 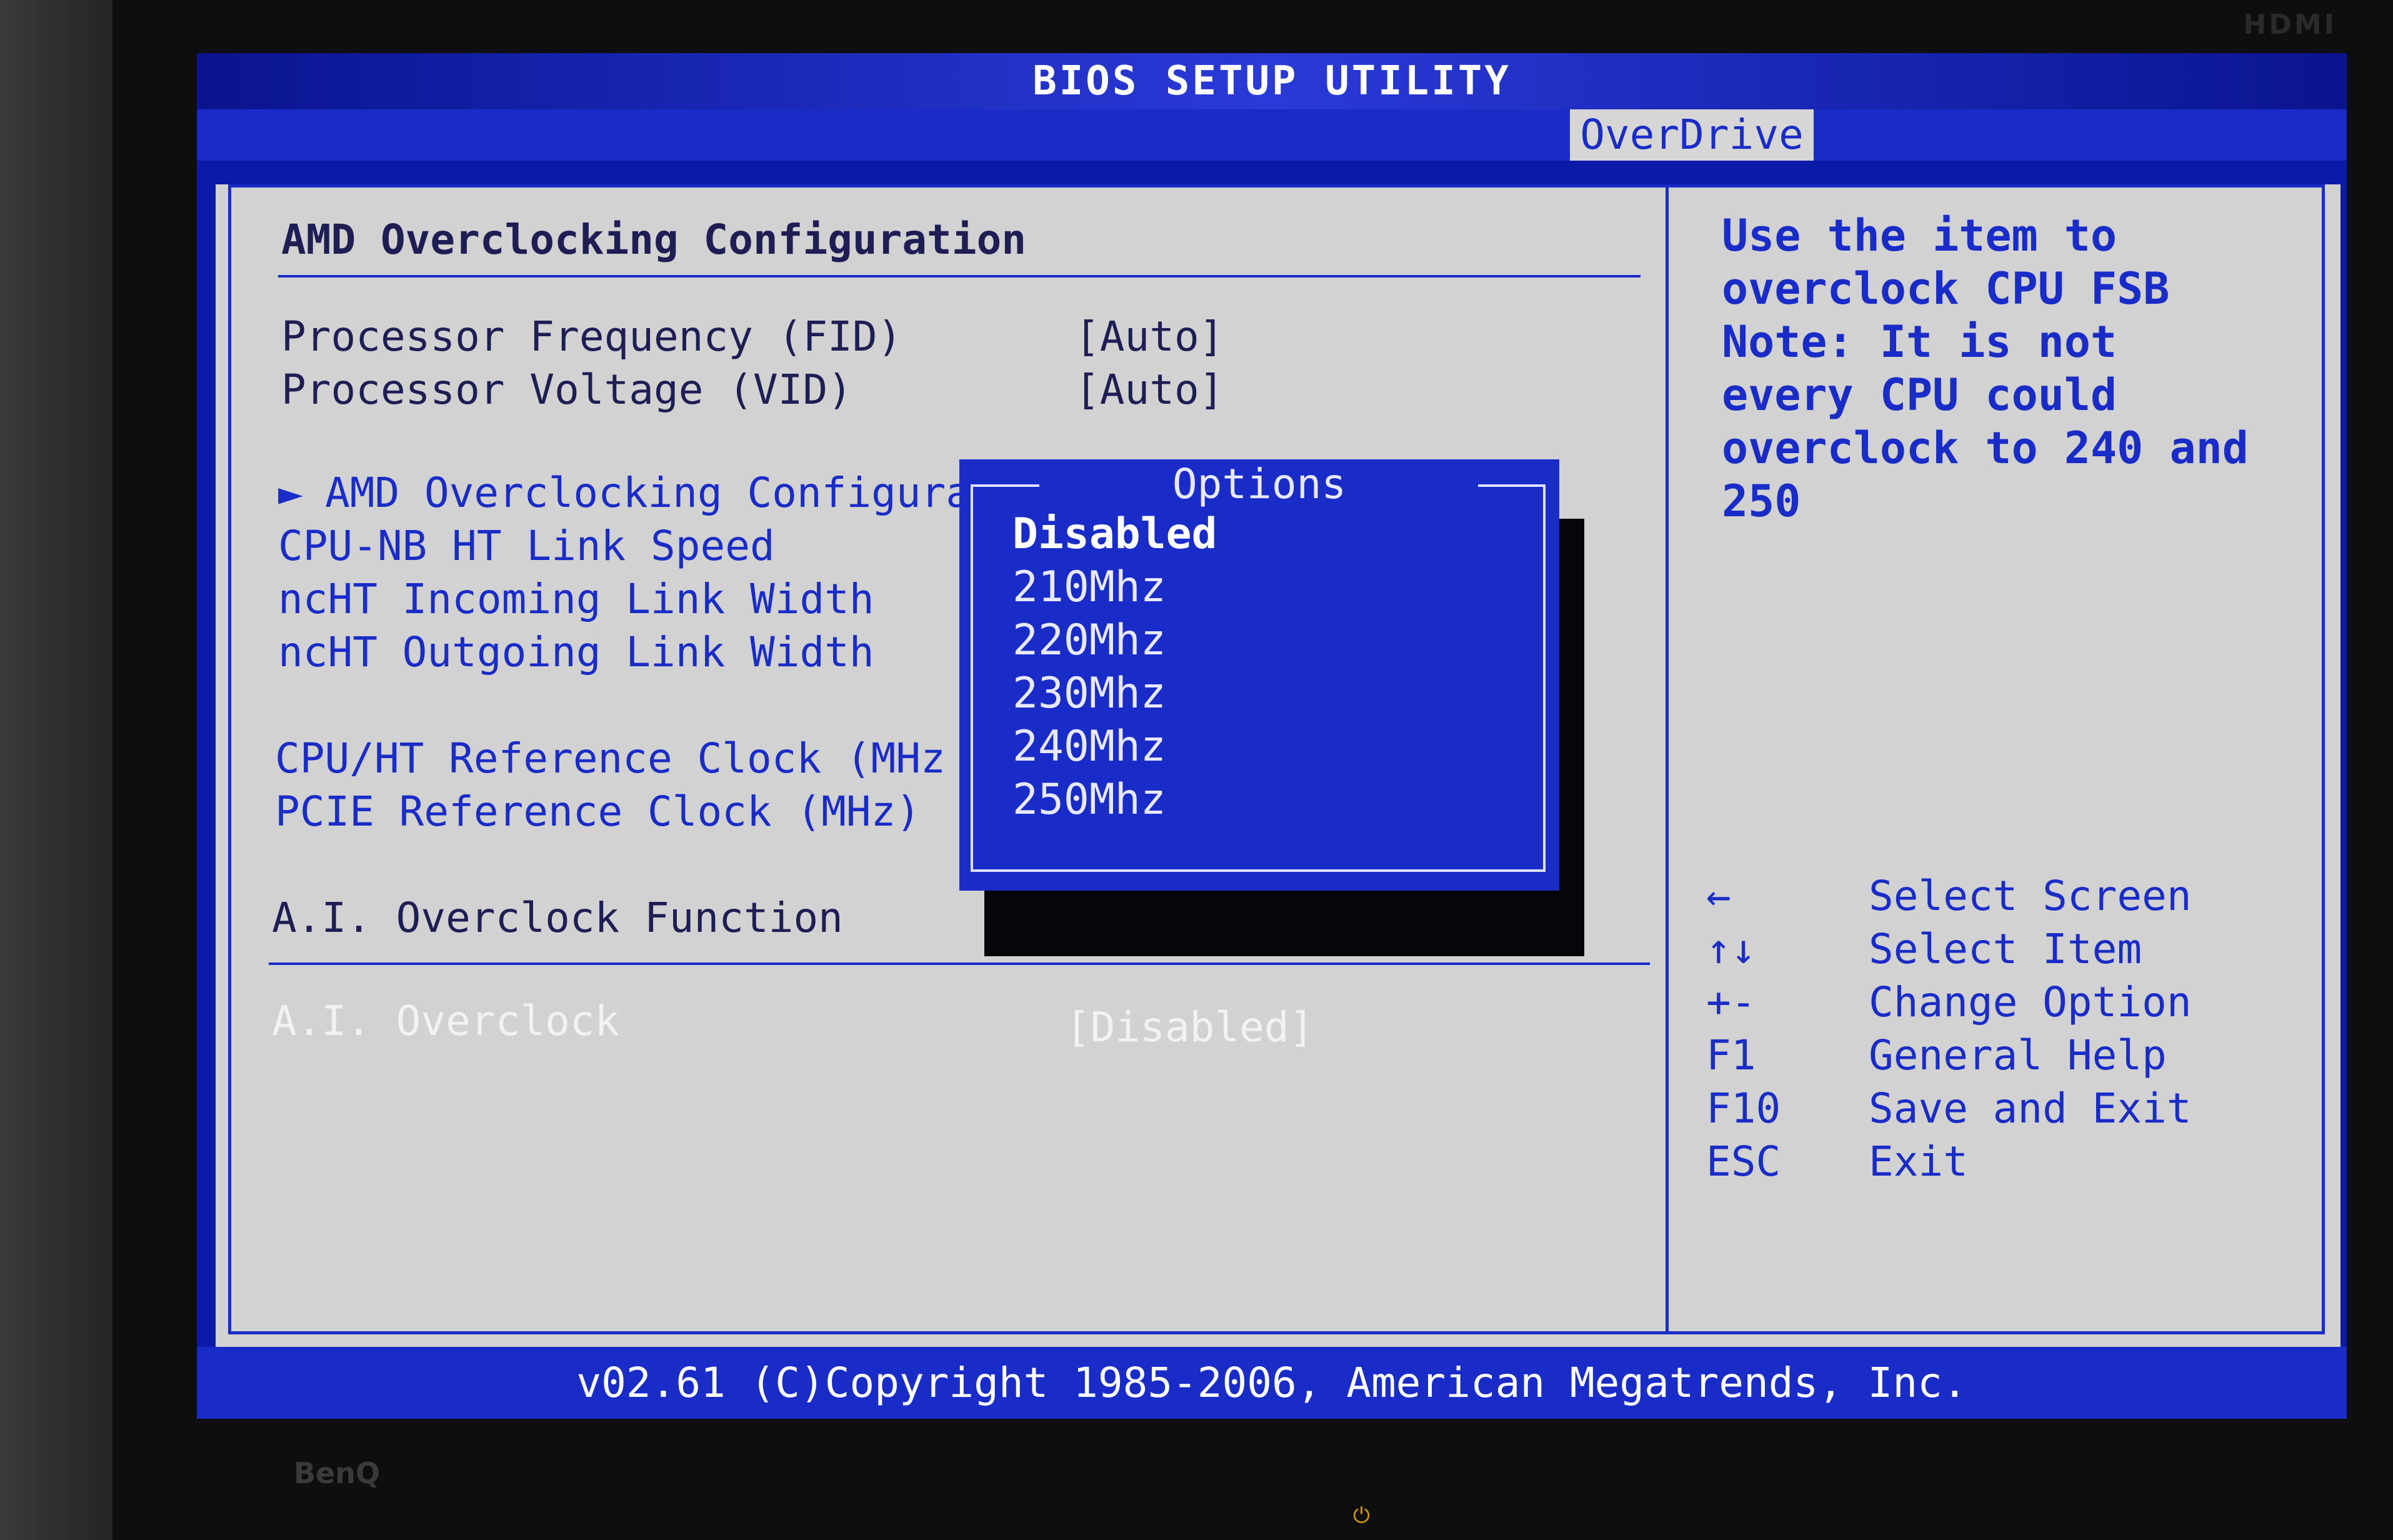 I want to click on left-arrow-icon: ←, so click(x=1718, y=896).